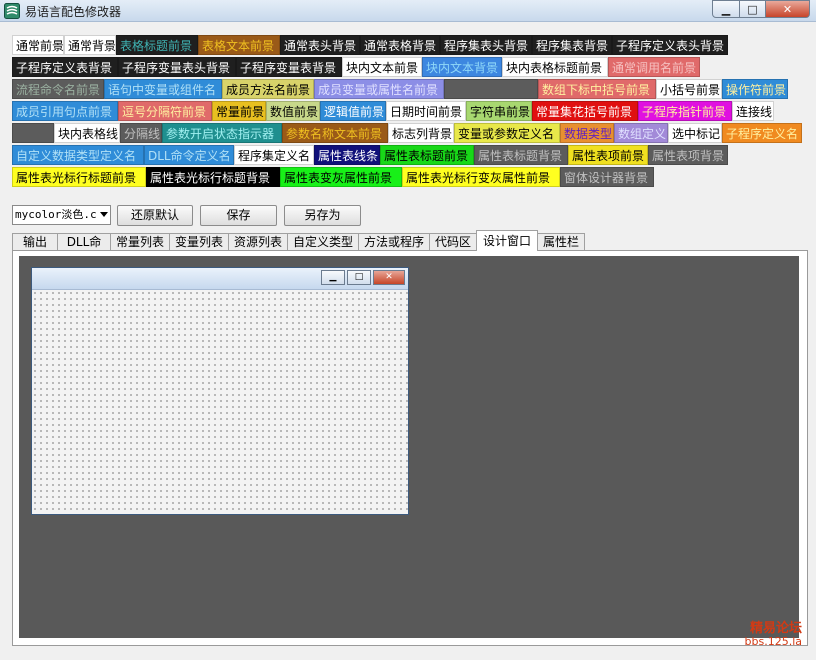  I want to click on design-window-controls: ▁ □ ✕, so click(362, 277).